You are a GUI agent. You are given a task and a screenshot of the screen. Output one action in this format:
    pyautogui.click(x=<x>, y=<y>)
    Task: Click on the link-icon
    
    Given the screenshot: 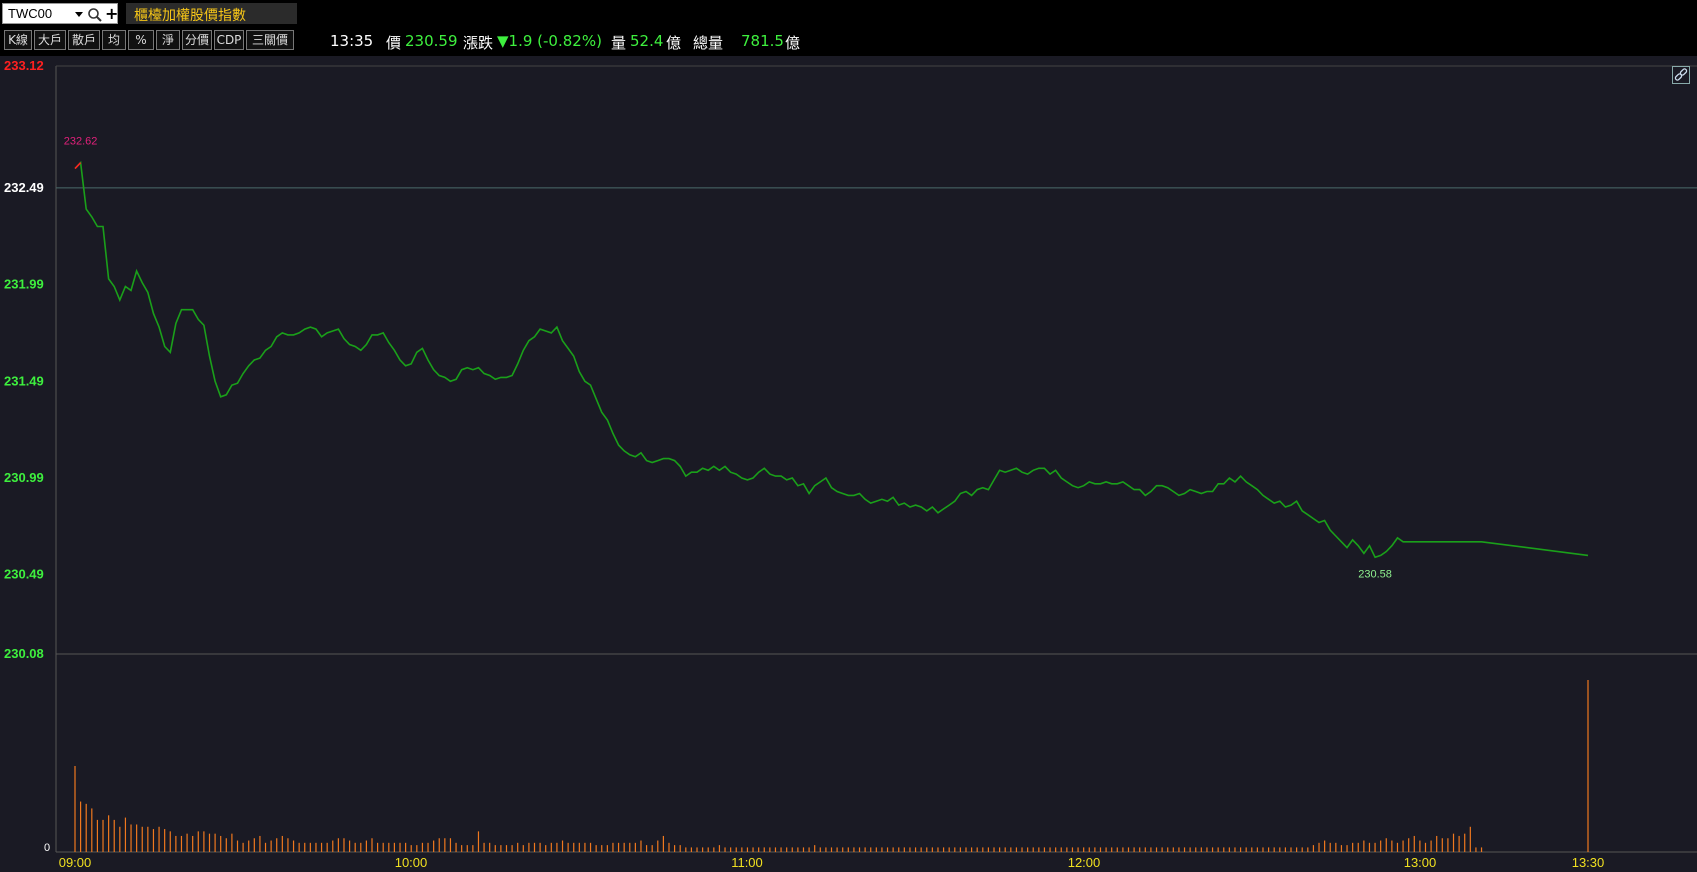 What is the action you would take?
    pyautogui.click(x=1681, y=75)
    